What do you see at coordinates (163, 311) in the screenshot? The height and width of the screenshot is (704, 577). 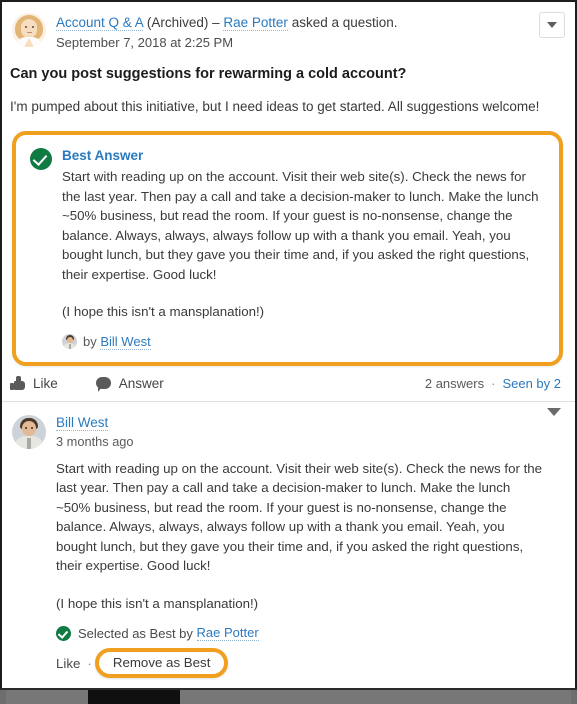 I see `best-answer-paragraph-2: (I hope this isn't a mansplanation!)` at bounding box center [163, 311].